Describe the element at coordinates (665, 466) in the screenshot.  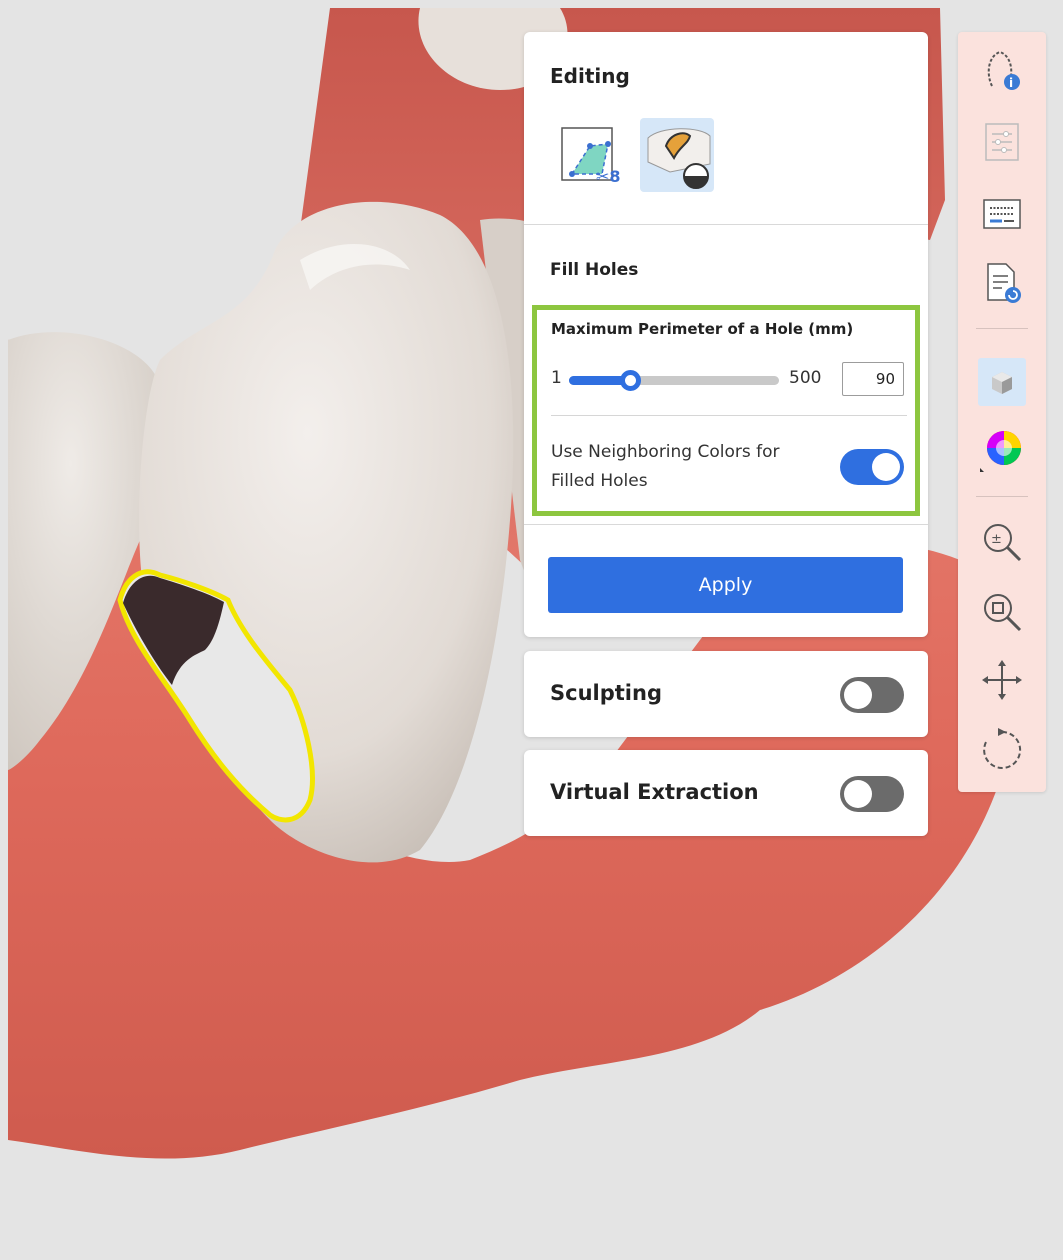
I see `neighbor-colors-label: Use Neighboring Colors for Filled Holes` at that location.